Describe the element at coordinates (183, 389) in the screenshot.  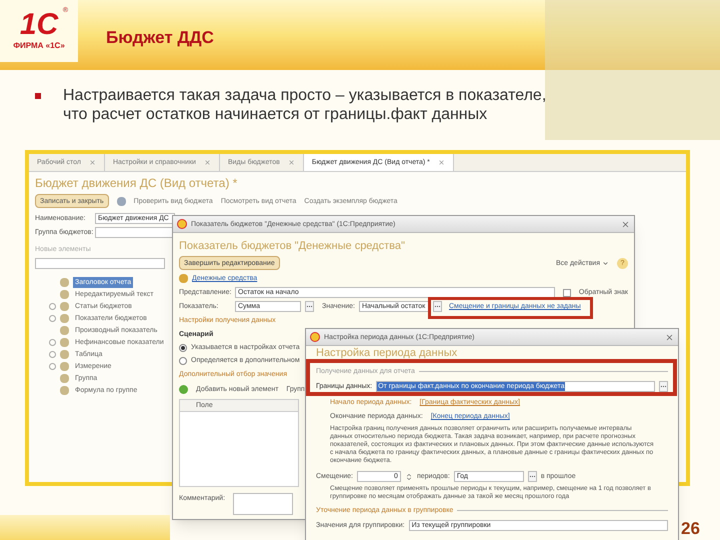
I see `add-icon` at that location.